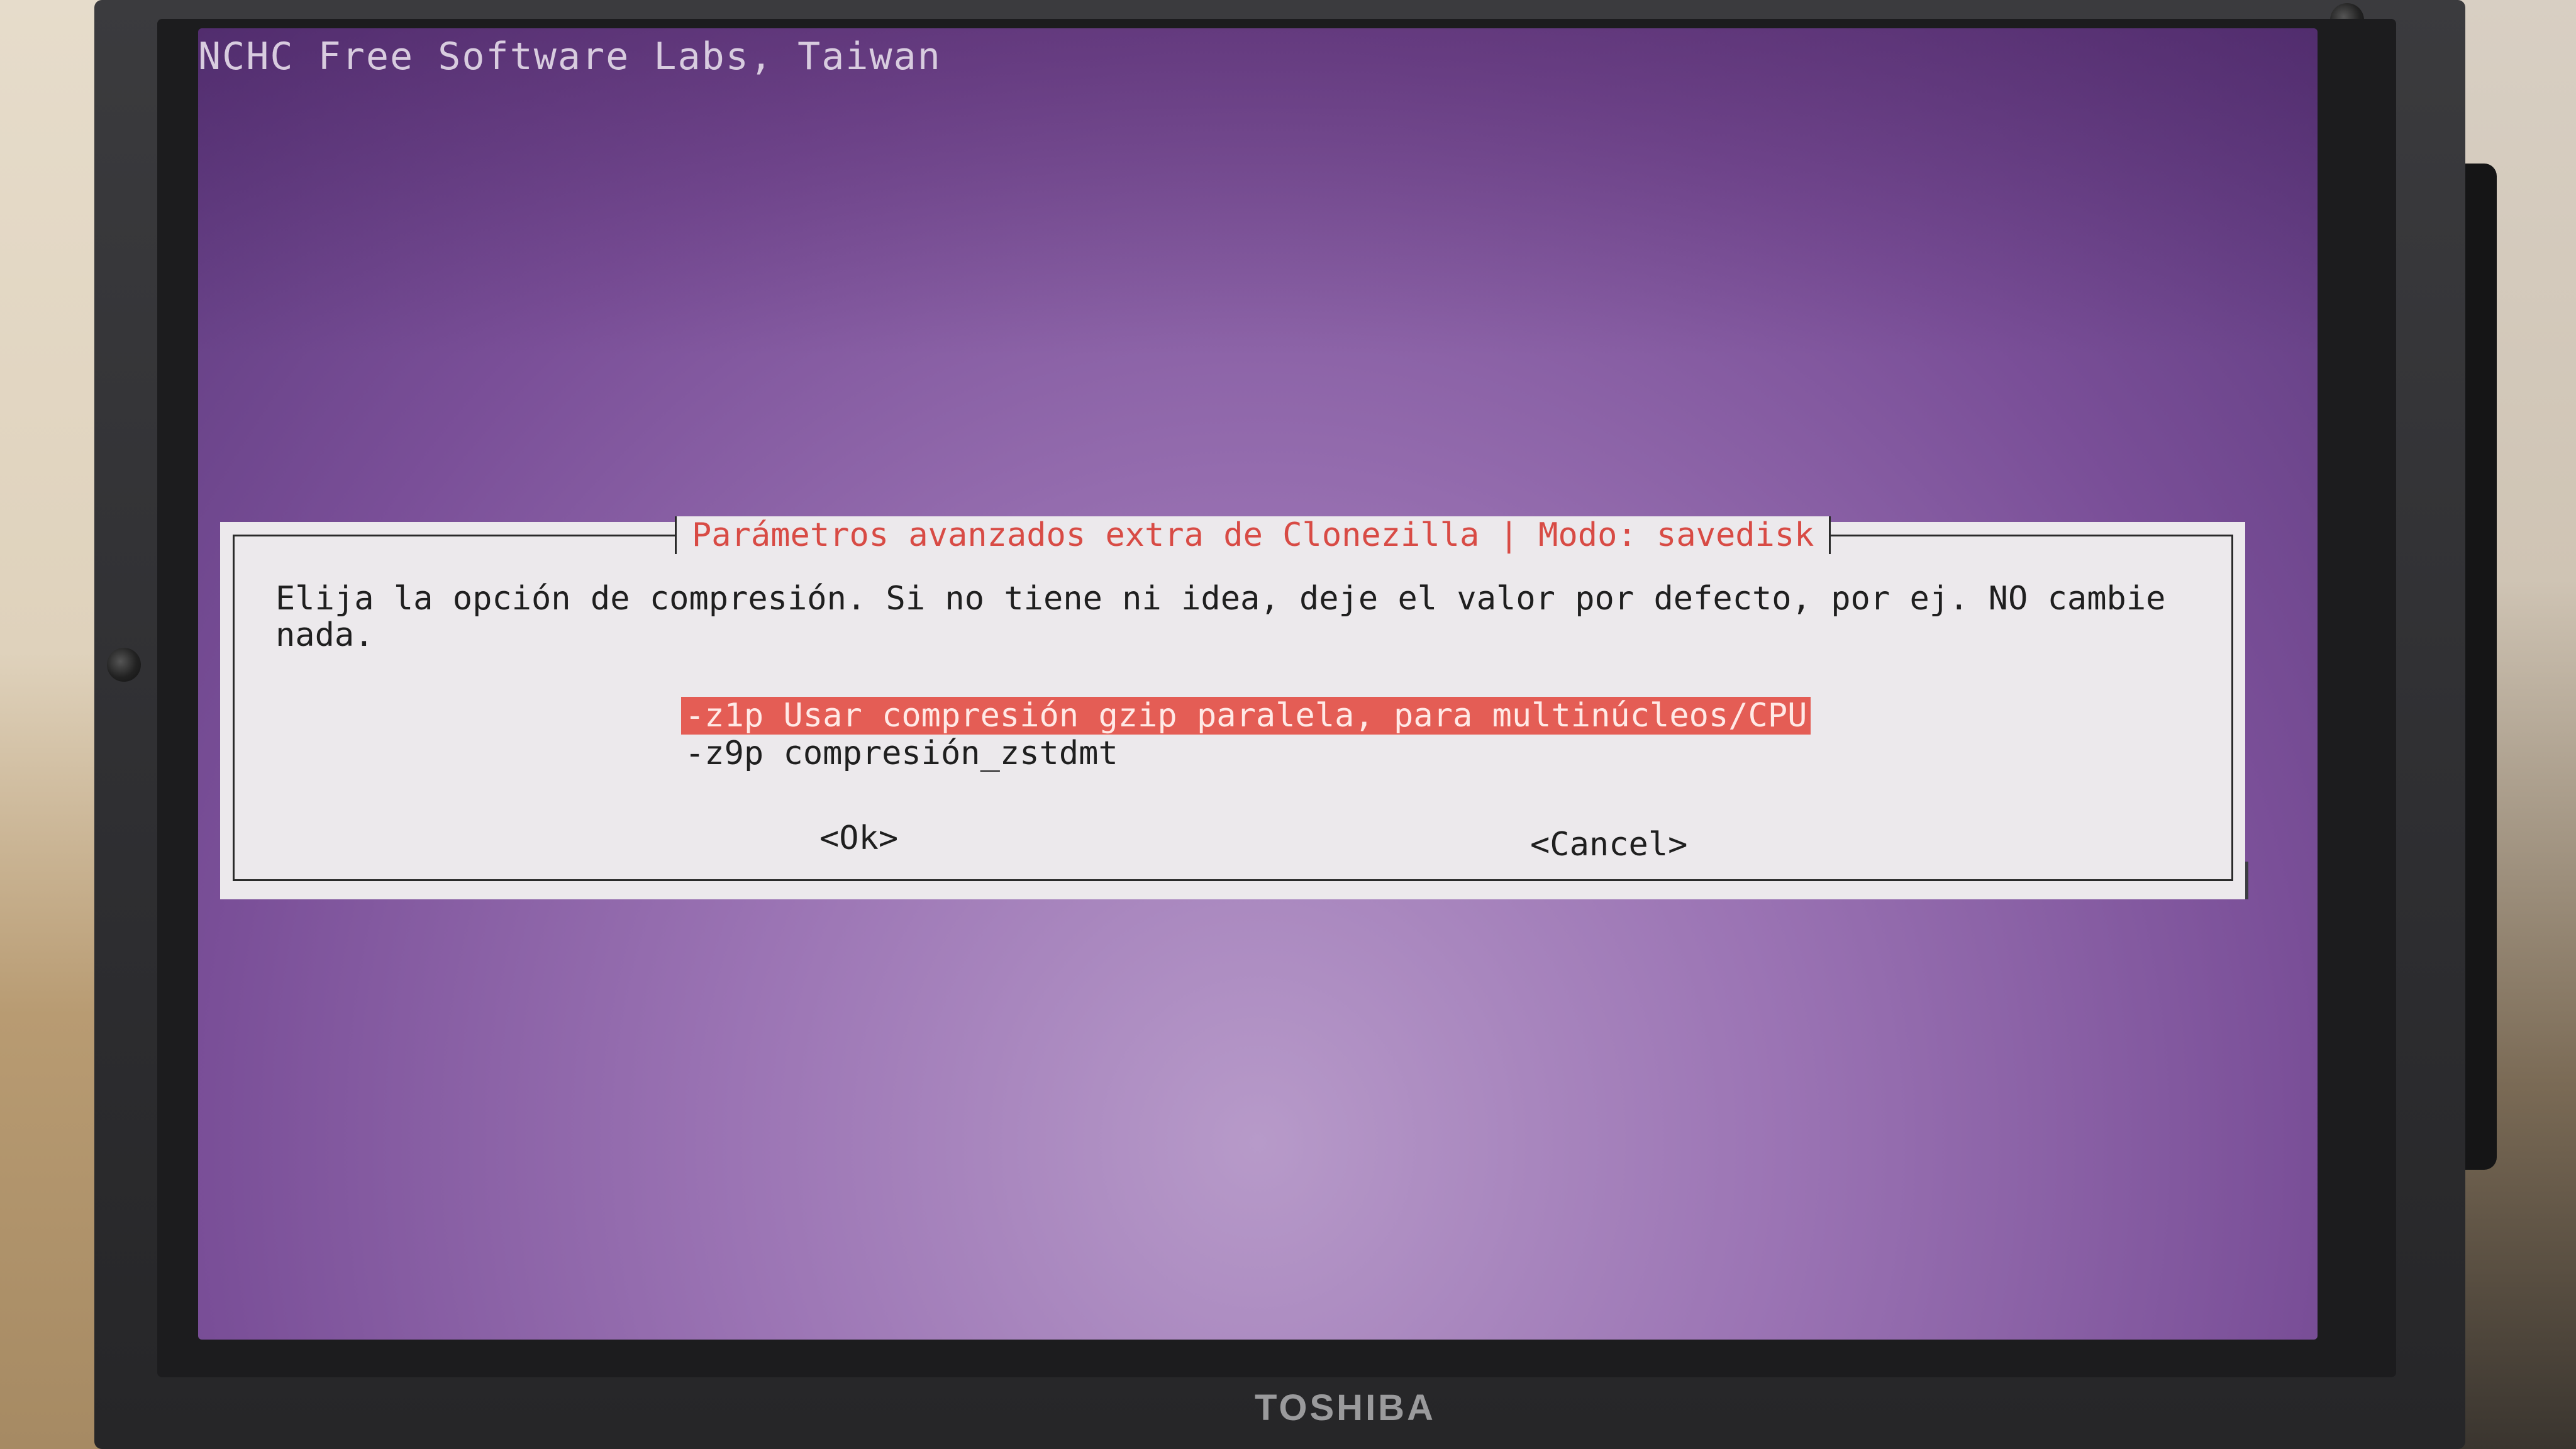  I want to click on cancel-button: <Cancel>, so click(1608, 844).